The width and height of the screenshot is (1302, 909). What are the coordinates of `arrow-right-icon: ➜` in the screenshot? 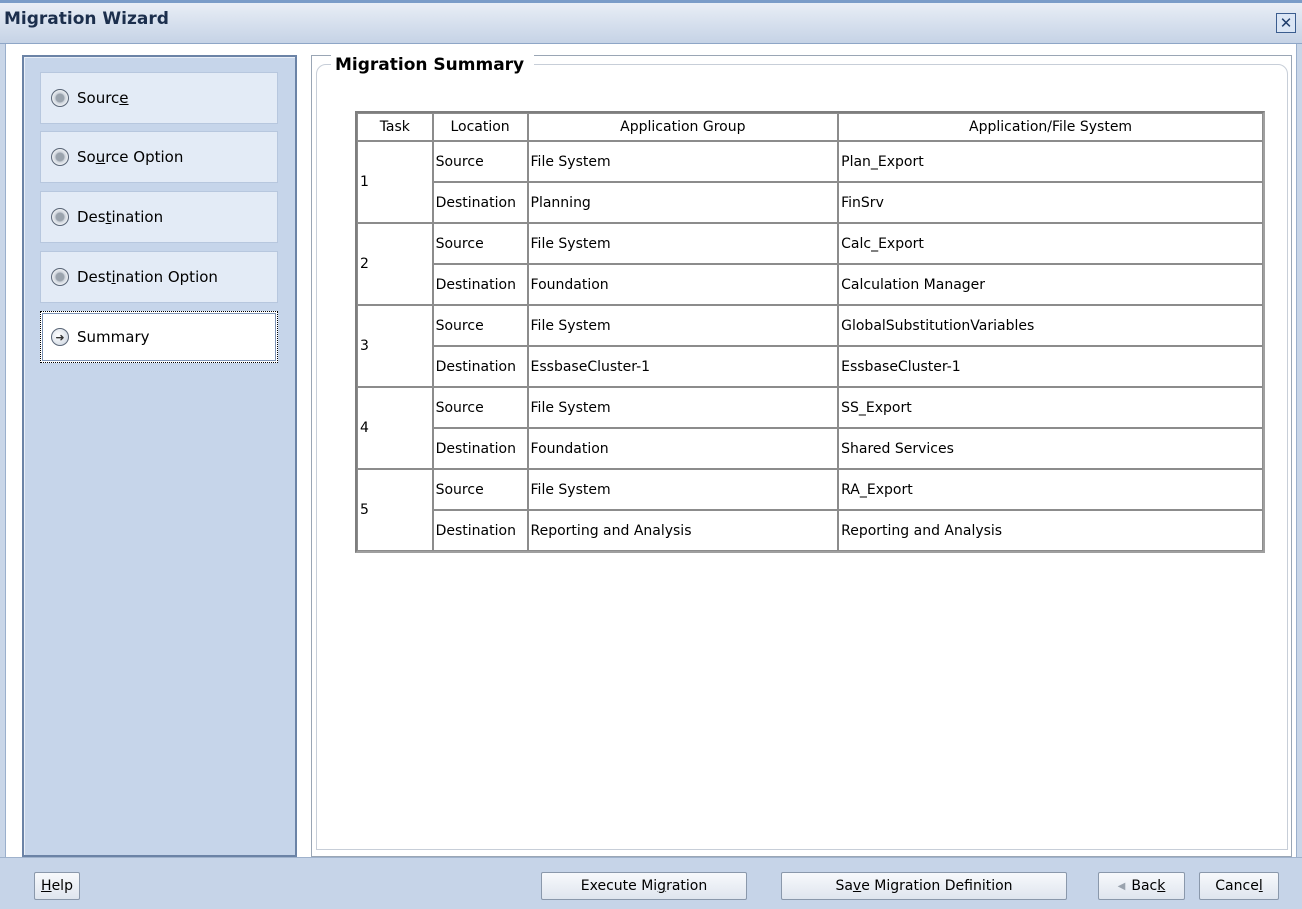 It's located at (60, 337).